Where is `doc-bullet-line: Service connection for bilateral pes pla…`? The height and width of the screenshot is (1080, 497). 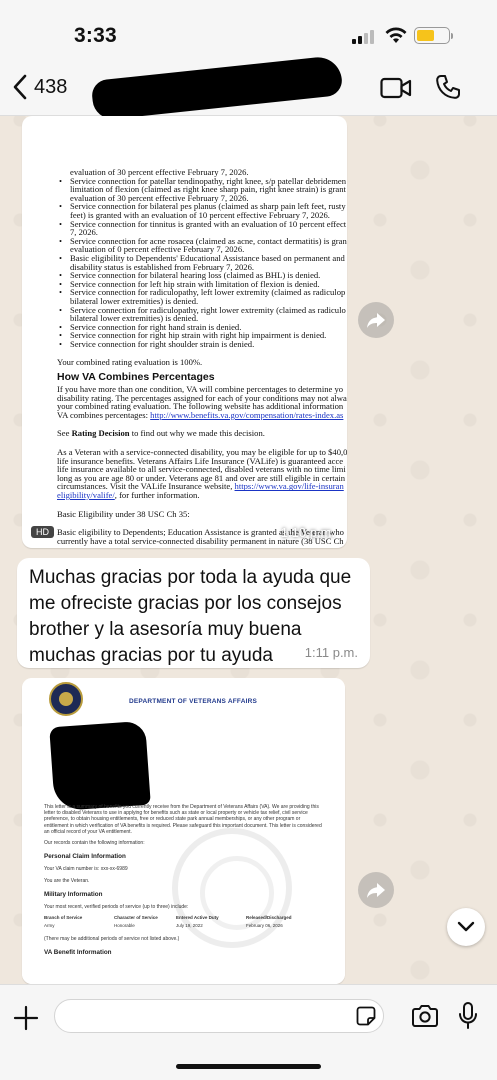 doc-bullet-line: Service connection for bilateral pes pla… is located at coordinates (202, 206).